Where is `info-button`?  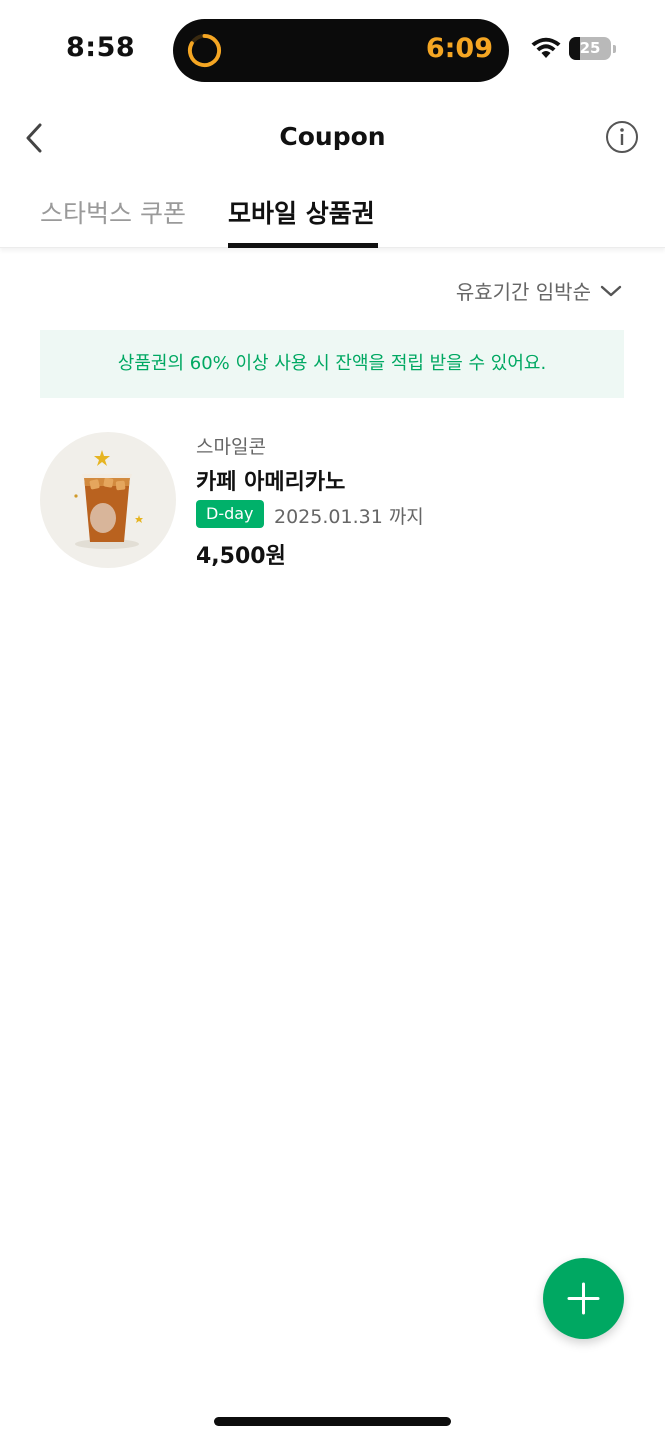
info-button is located at coordinates (622, 137).